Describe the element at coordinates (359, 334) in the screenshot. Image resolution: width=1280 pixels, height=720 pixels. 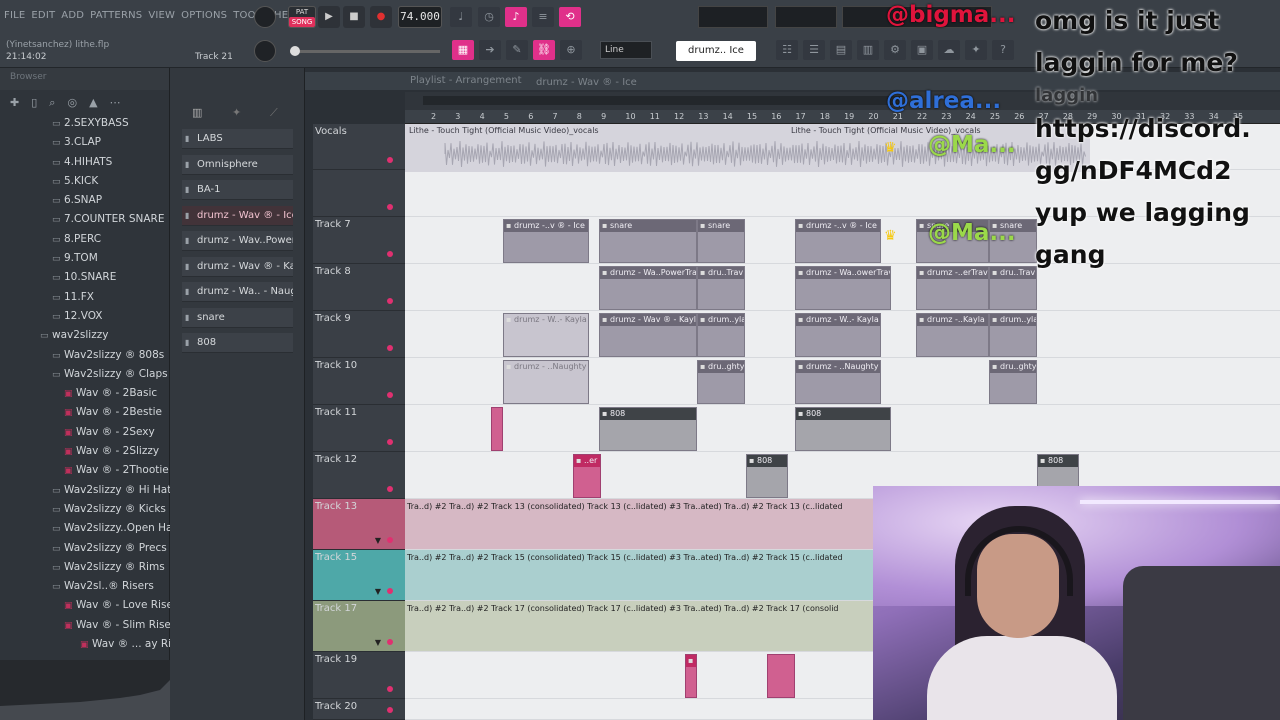
I see `track-header: Track 9` at that location.